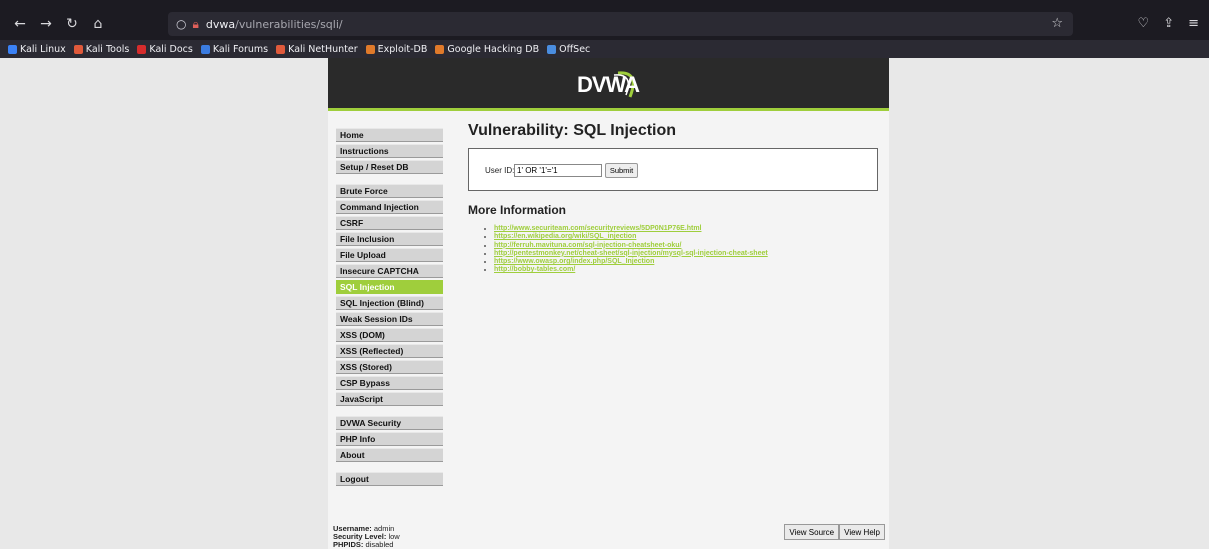 This screenshot has height=549, width=1209. Describe the element at coordinates (862, 532) in the screenshot. I see `view-help-button: View Help` at that location.